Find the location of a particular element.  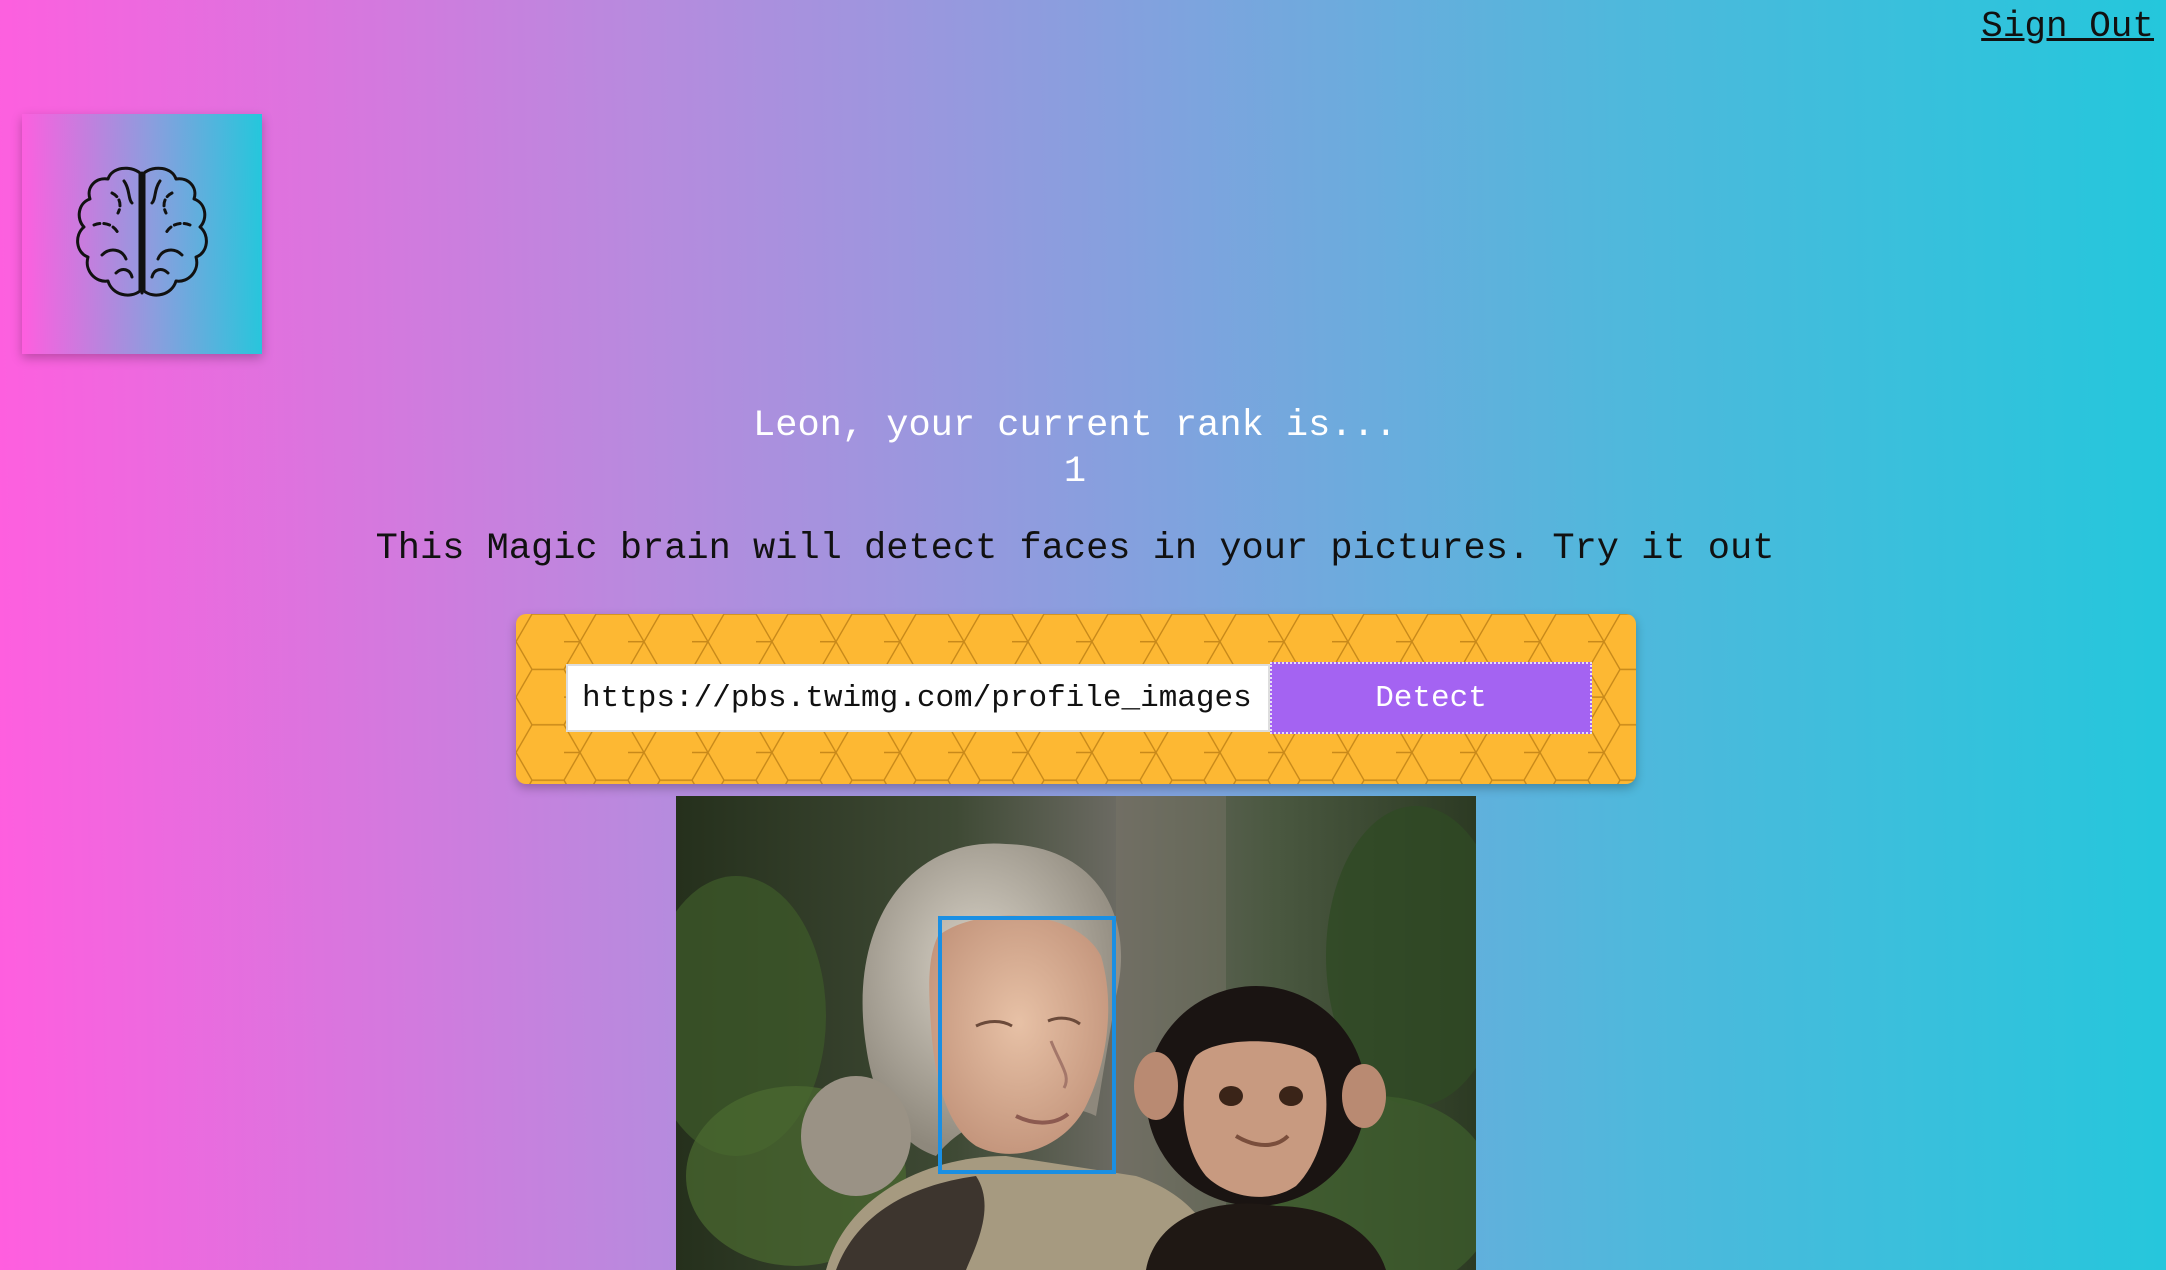

image-url-input is located at coordinates (918, 698).